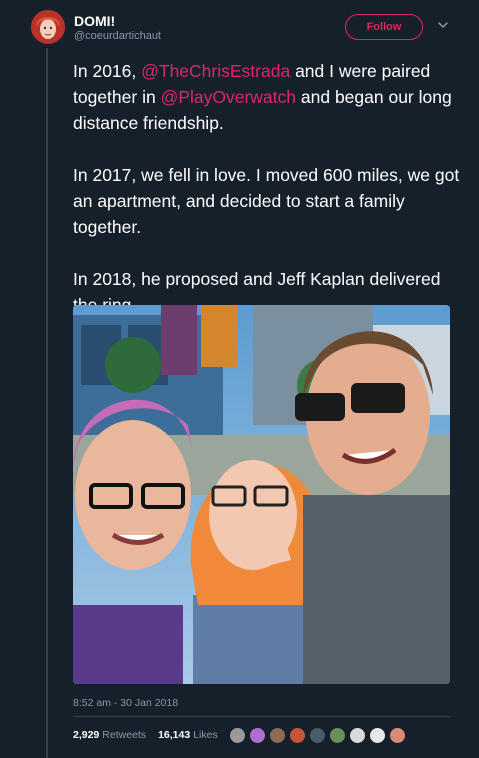  Describe the element at coordinates (443, 25) in the screenshot. I see `chevron-down-icon` at that location.